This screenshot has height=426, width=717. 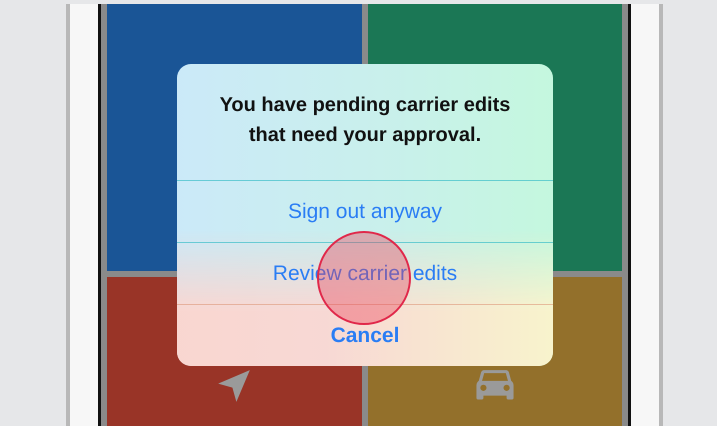 I want to click on cancel-button: Cancel, so click(x=365, y=335).